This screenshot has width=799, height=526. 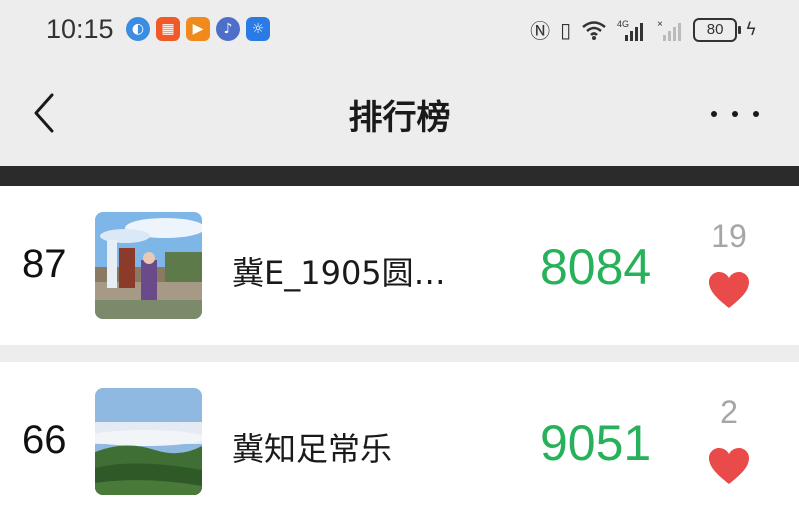 I want to click on vibrate-icon: ▯, so click(x=566, y=29).